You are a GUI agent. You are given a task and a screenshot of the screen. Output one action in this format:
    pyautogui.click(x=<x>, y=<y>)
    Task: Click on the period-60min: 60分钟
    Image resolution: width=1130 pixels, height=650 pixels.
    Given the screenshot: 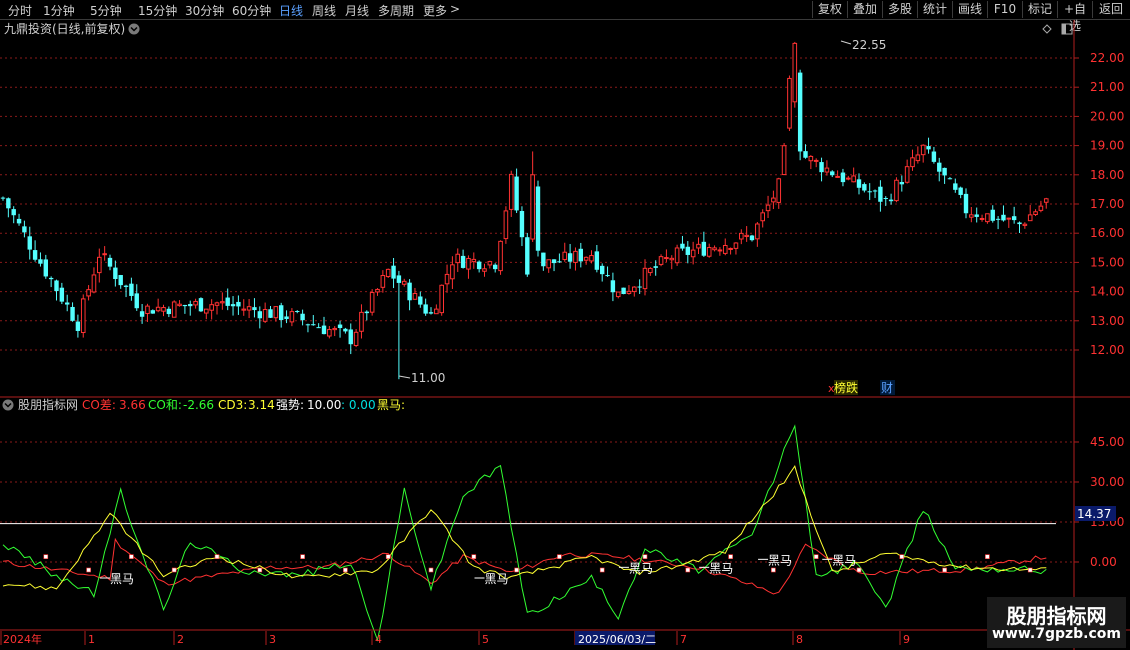 What is the action you would take?
    pyautogui.click(x=251, y=10)
    